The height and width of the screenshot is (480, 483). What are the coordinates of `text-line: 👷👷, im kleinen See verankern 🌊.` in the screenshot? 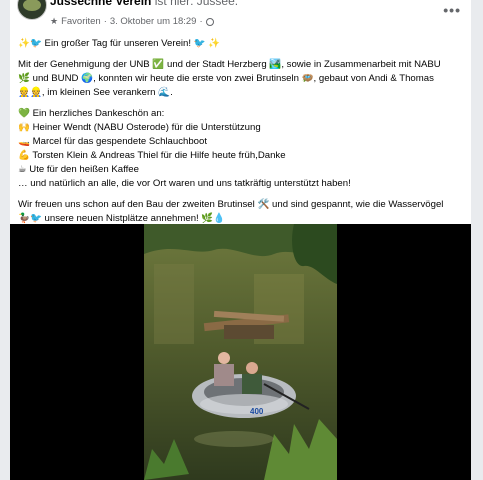 It's located at (95, 92).